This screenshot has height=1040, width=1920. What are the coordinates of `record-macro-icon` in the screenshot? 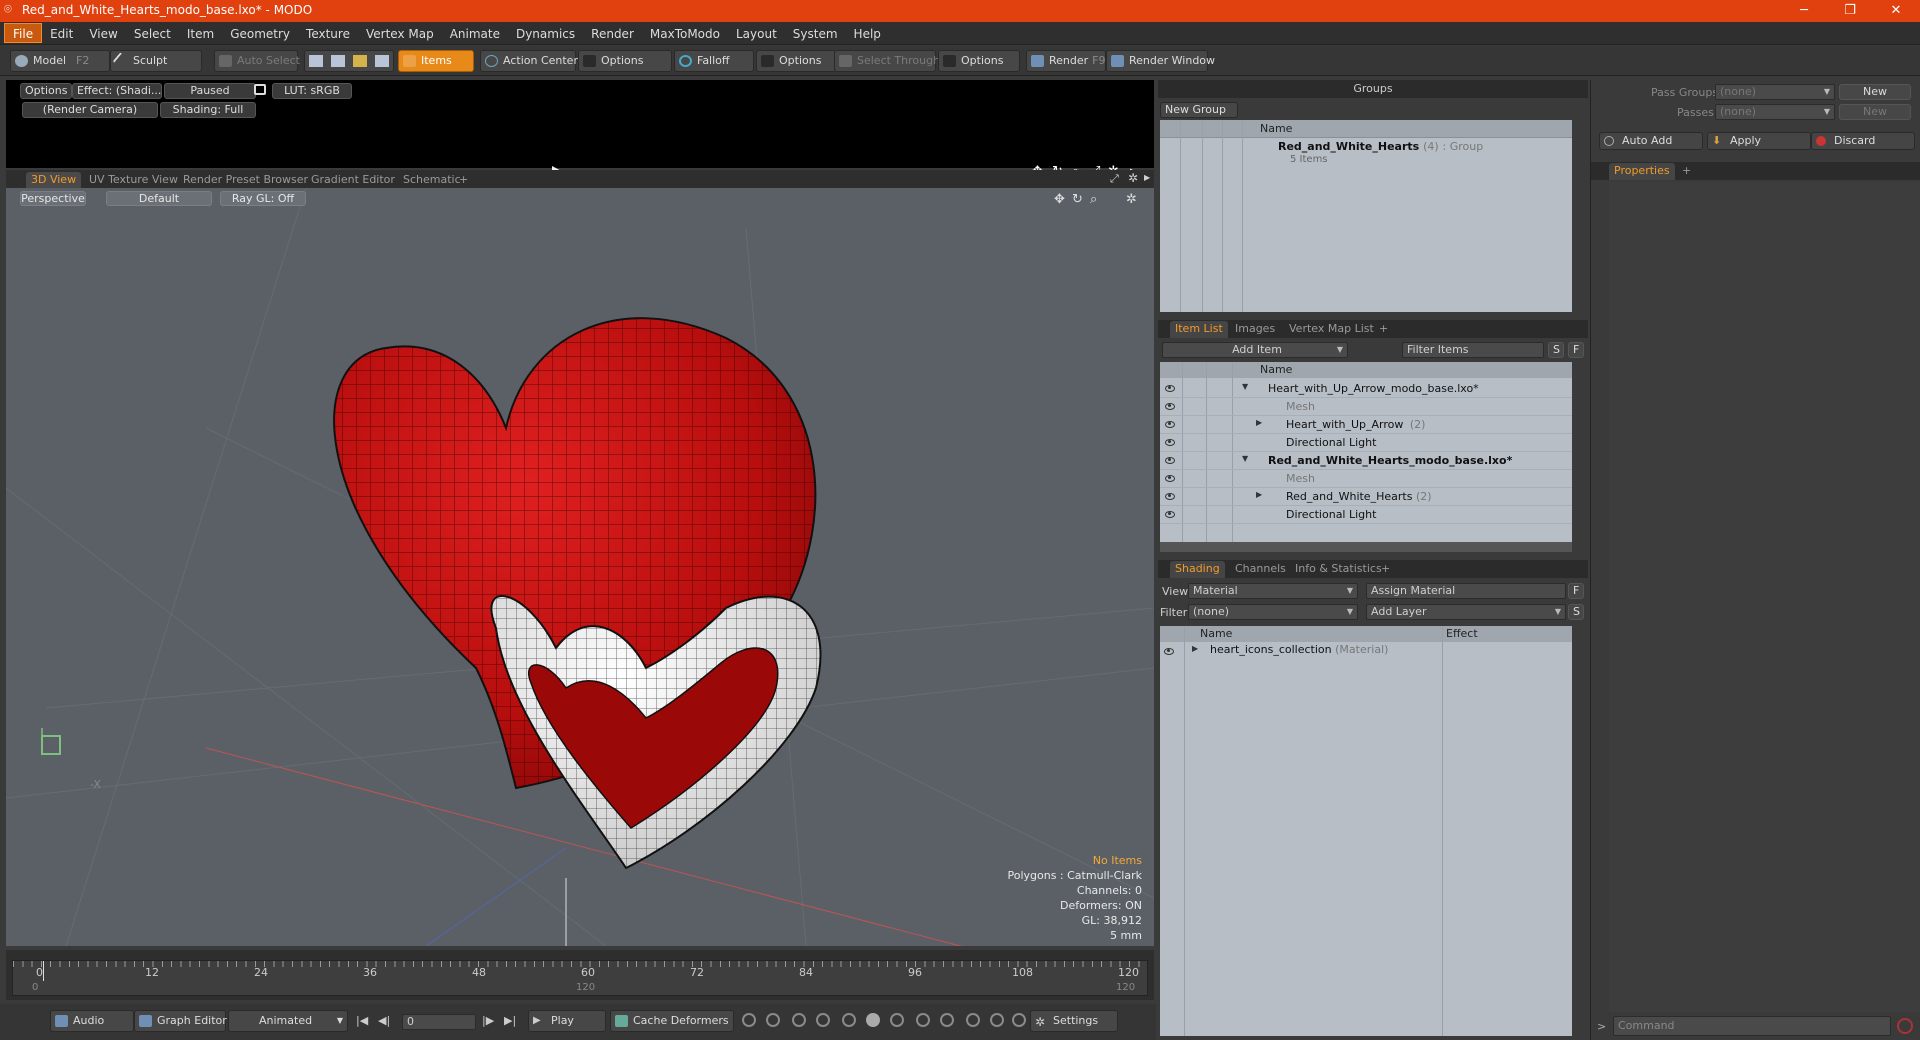 It's located at (1905, 1026).